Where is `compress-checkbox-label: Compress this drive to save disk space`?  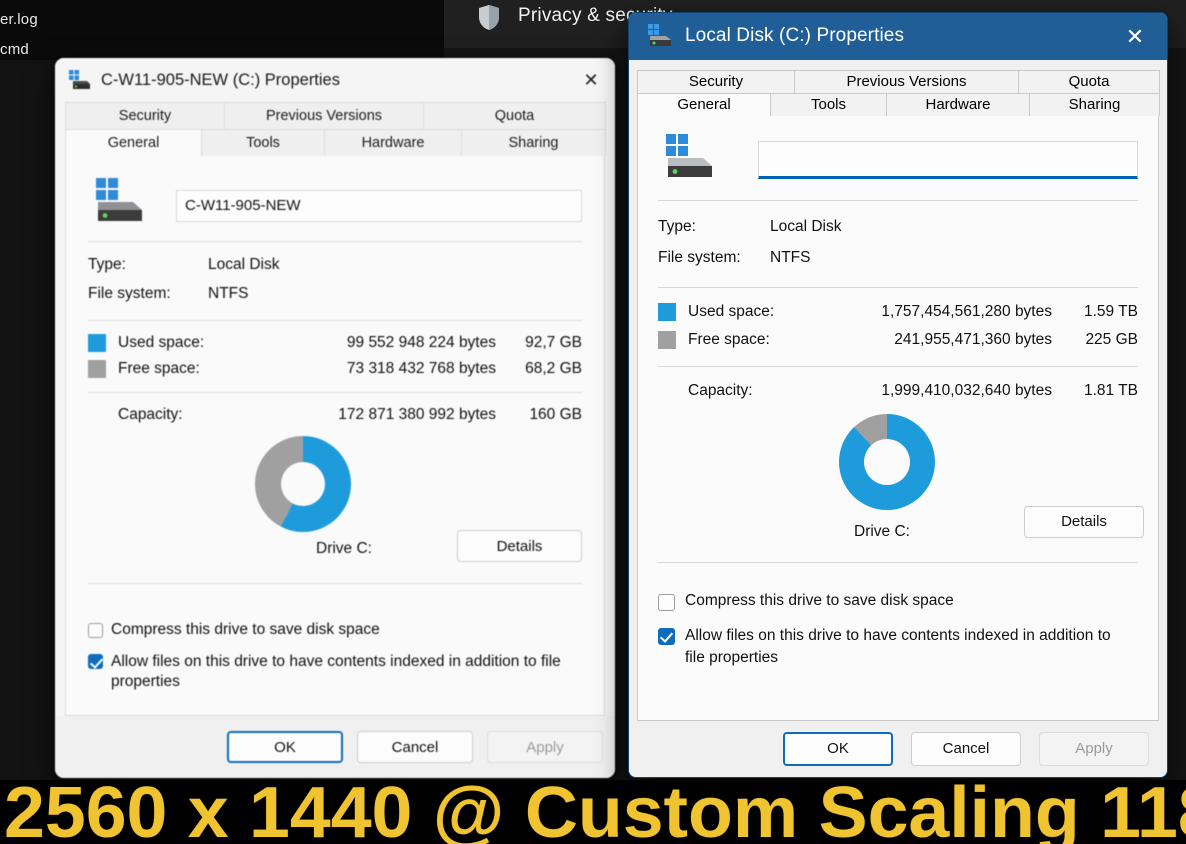 compress-checkbox-label: Compress this drive to save disk space is located at coordinates (819, 600).